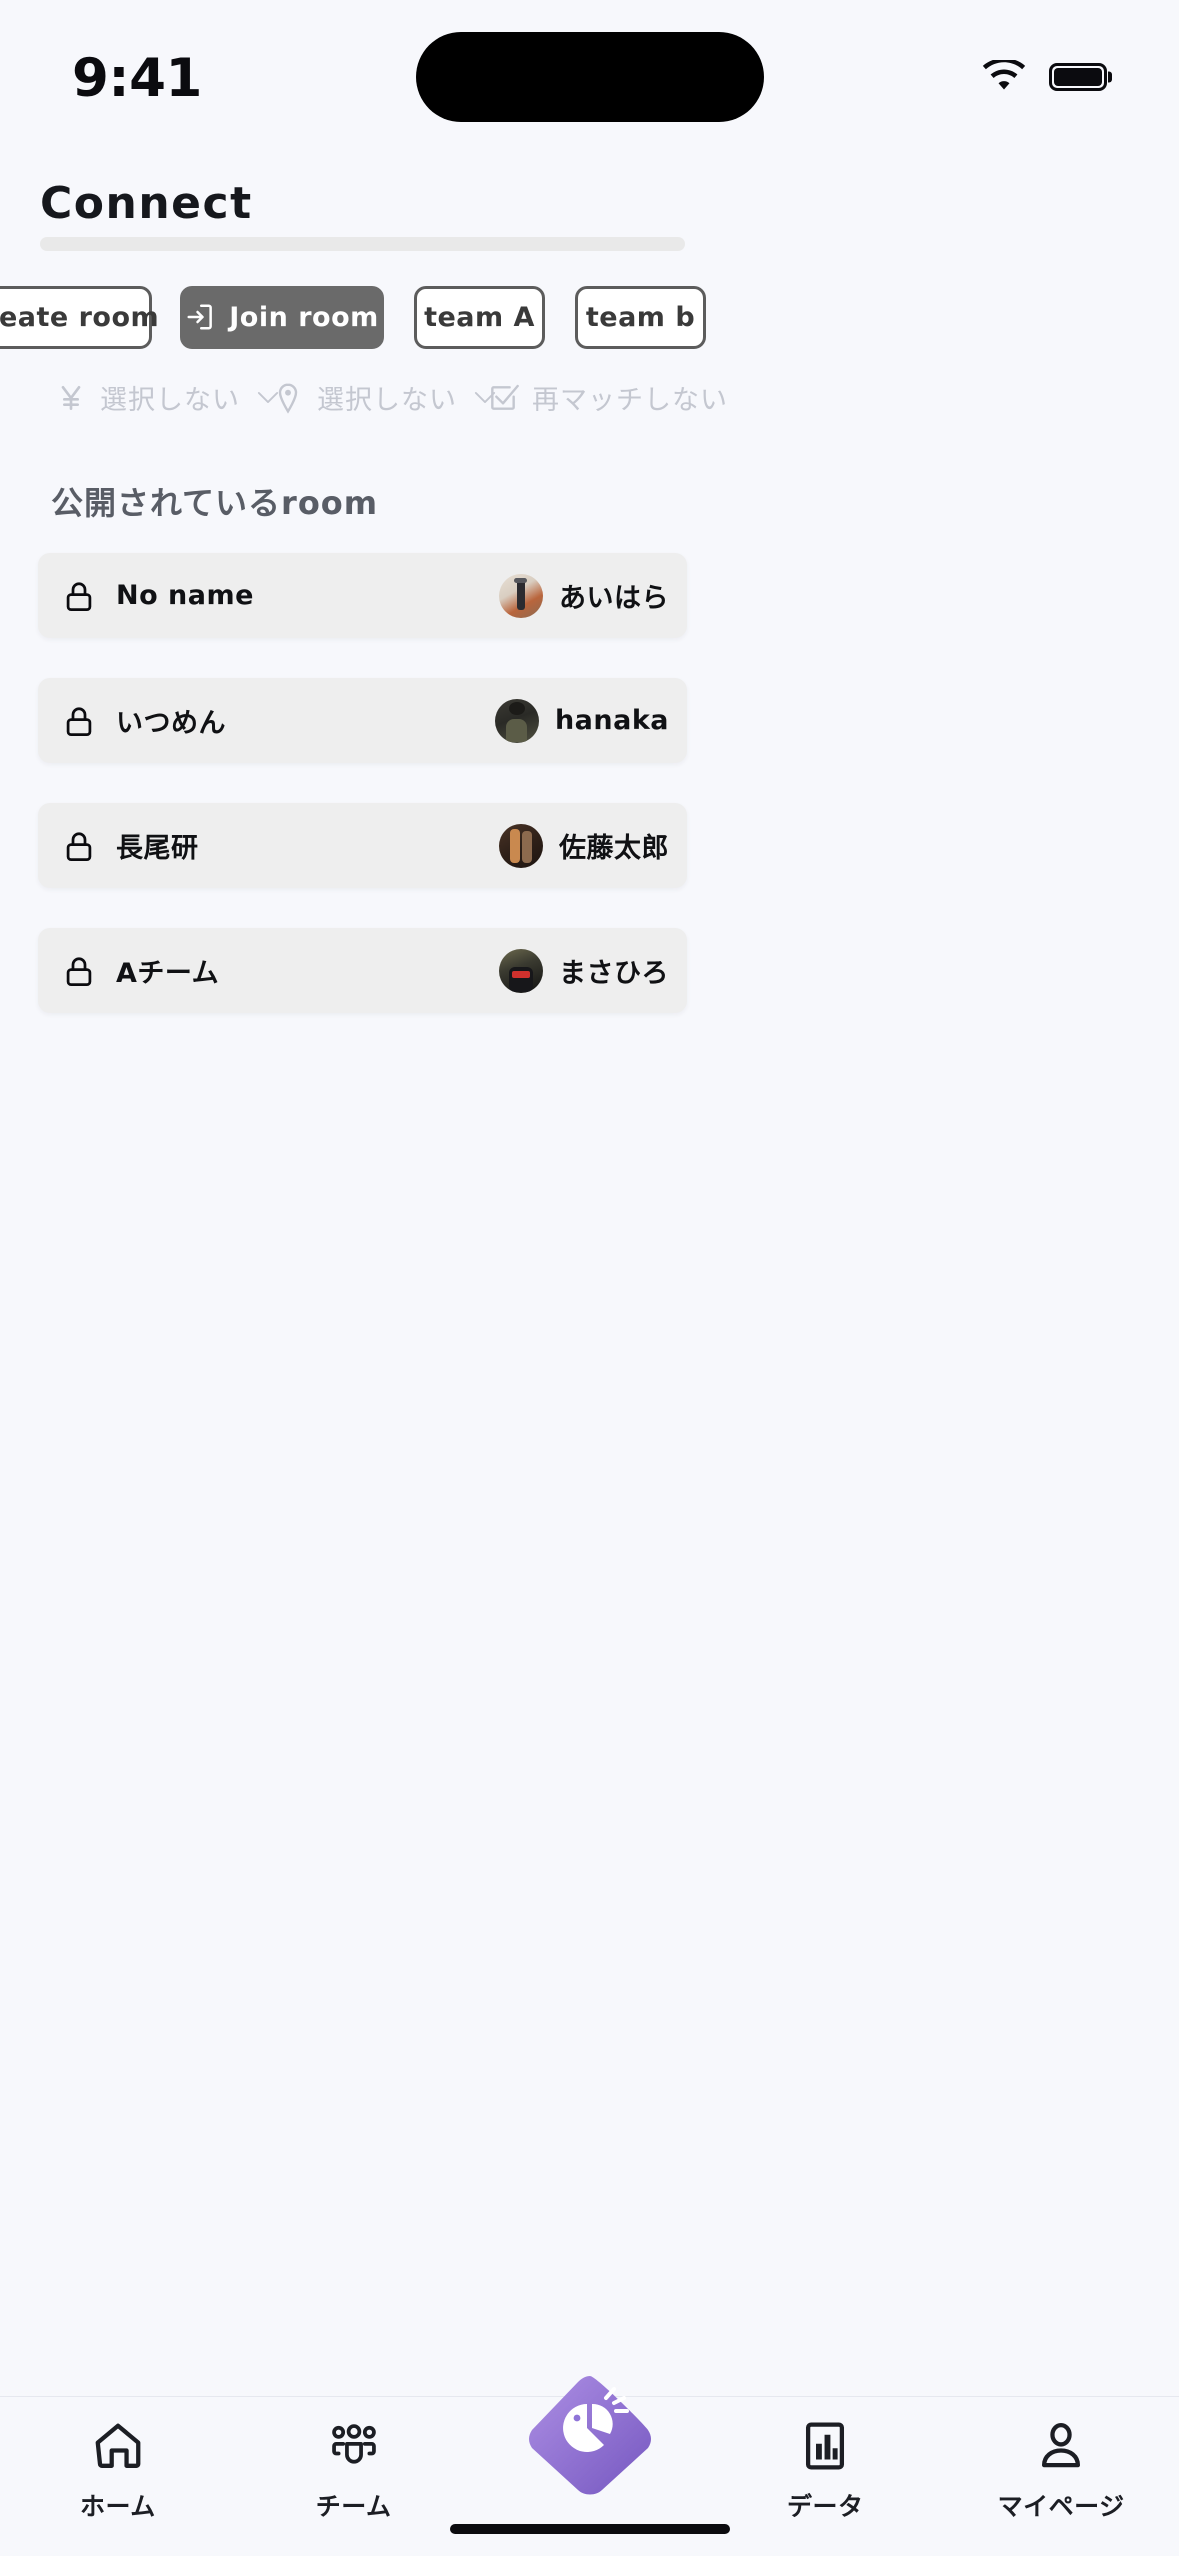  I want to click on room-item-left: No name, so click(159, 596).